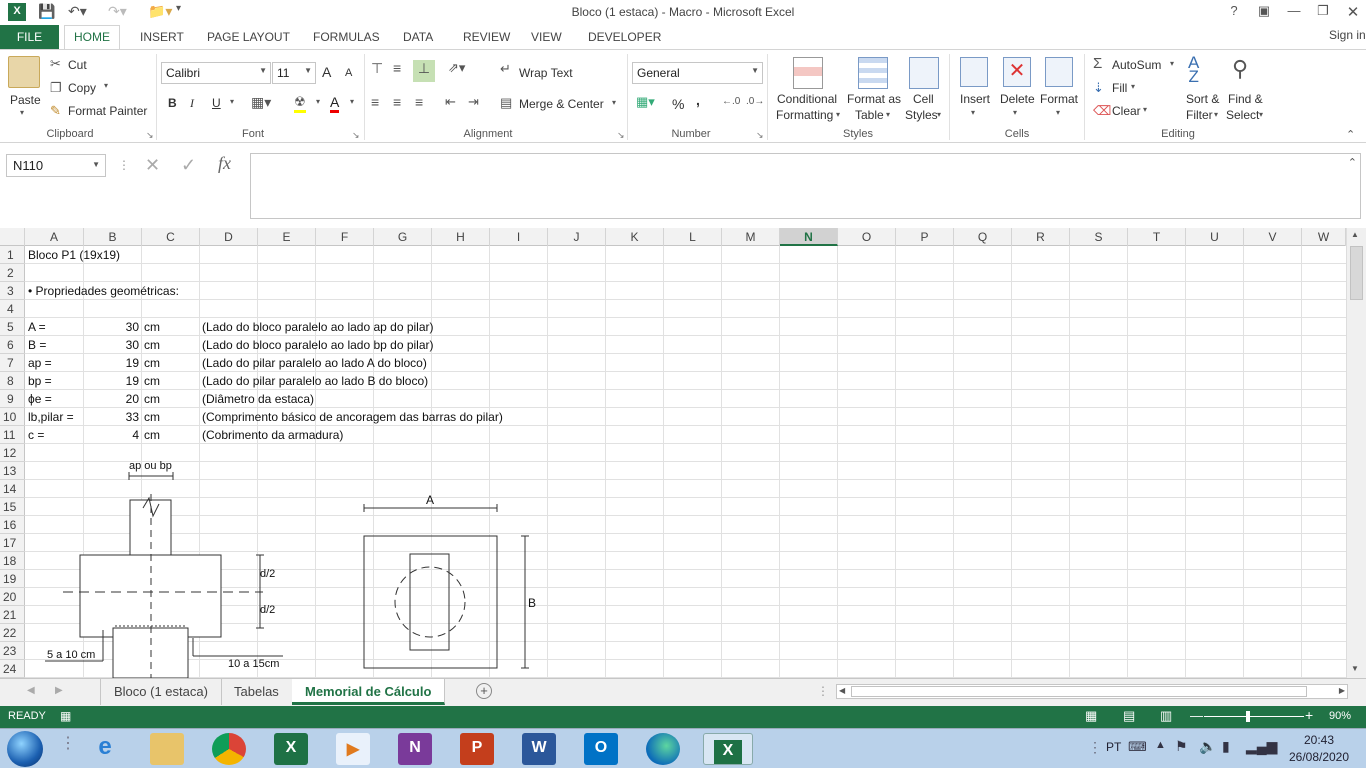  What do you see at coordinates (1091, 716) in the screenshot?
I see `normal-view-icon: ▦` at bounding box center [1091, 716].